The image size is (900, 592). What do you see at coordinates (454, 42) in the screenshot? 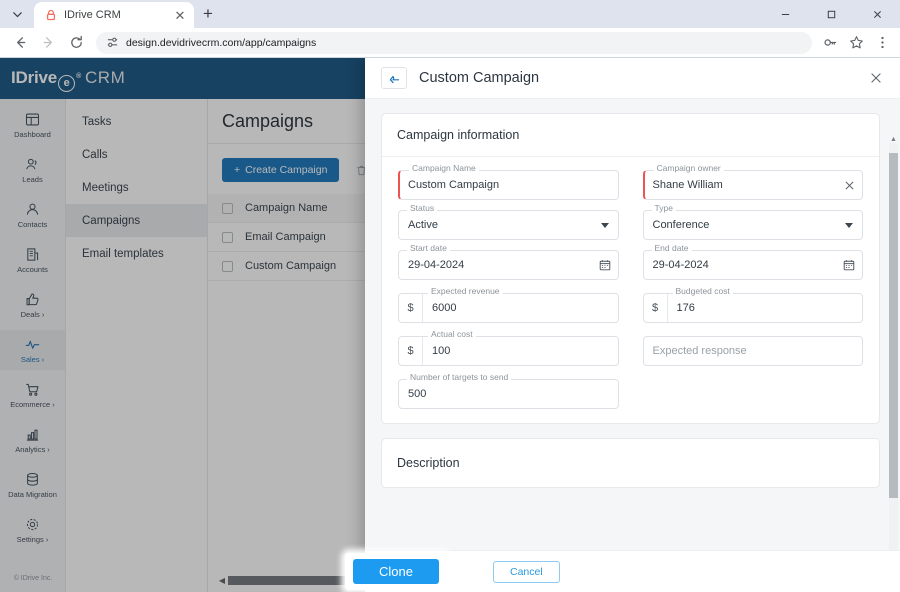
I see `address-bar: design.devidrivecrm.com/app/campaigns` at bounding box center [454, 42].